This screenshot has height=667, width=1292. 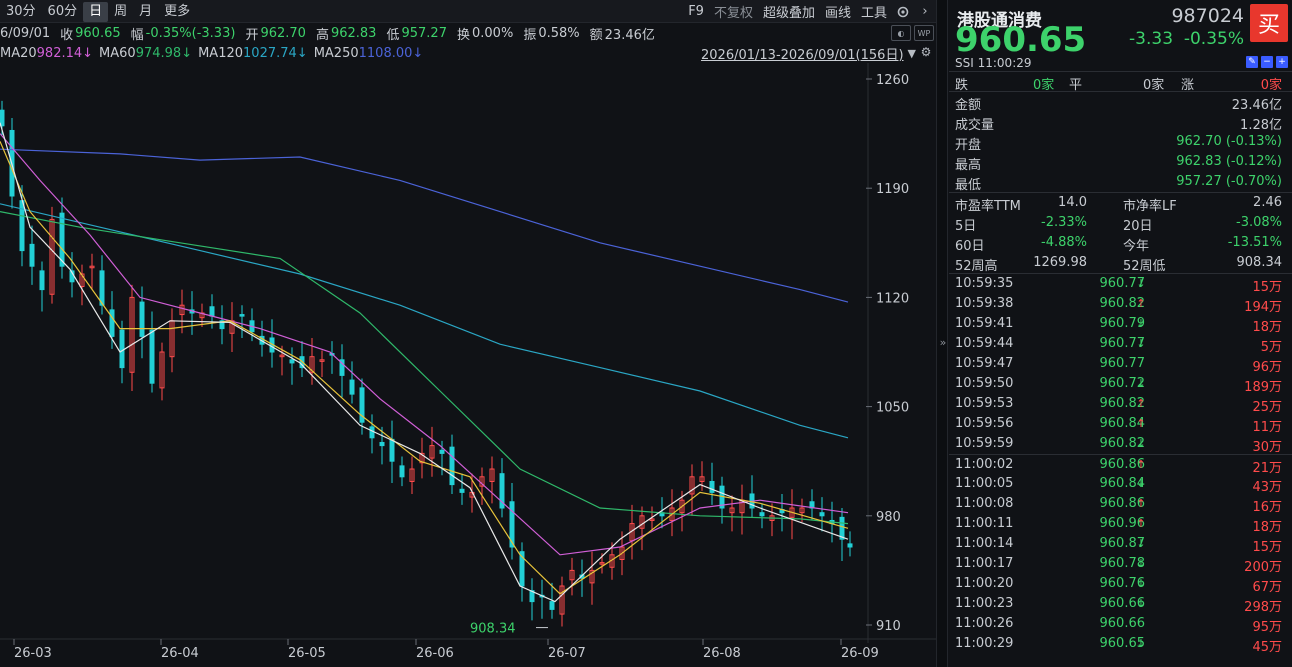 I want to click on tab-daily: 日, so click(x=96, y=11).